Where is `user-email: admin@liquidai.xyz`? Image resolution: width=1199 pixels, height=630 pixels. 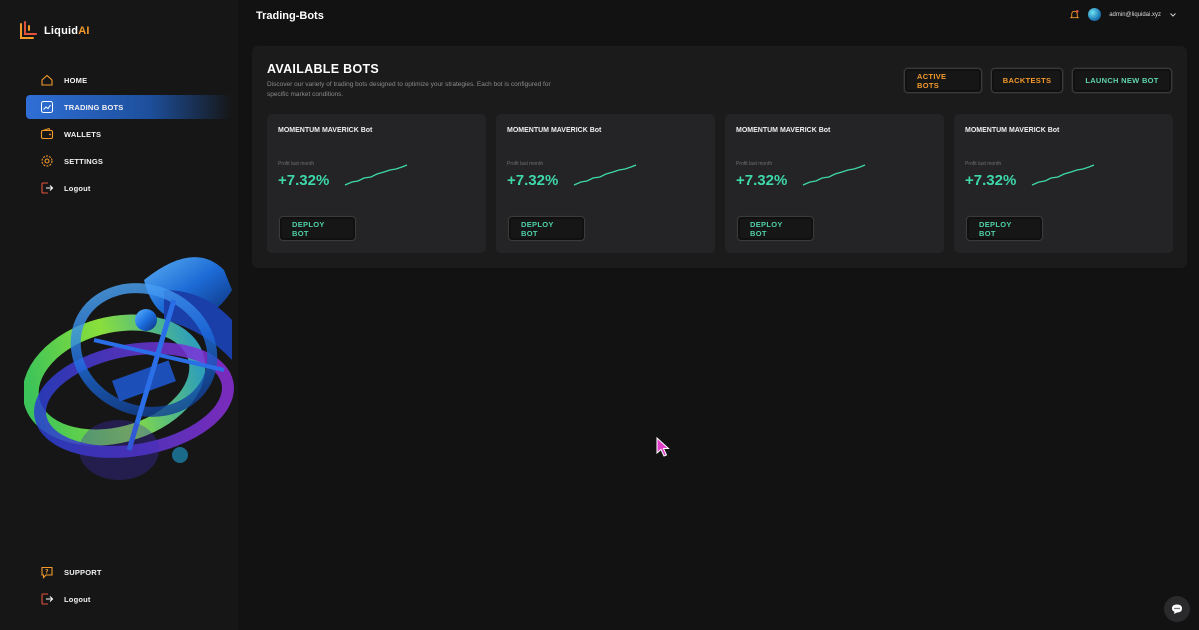 user-email: admin@liquidai.xyz is located at coordinates (1135, 15).